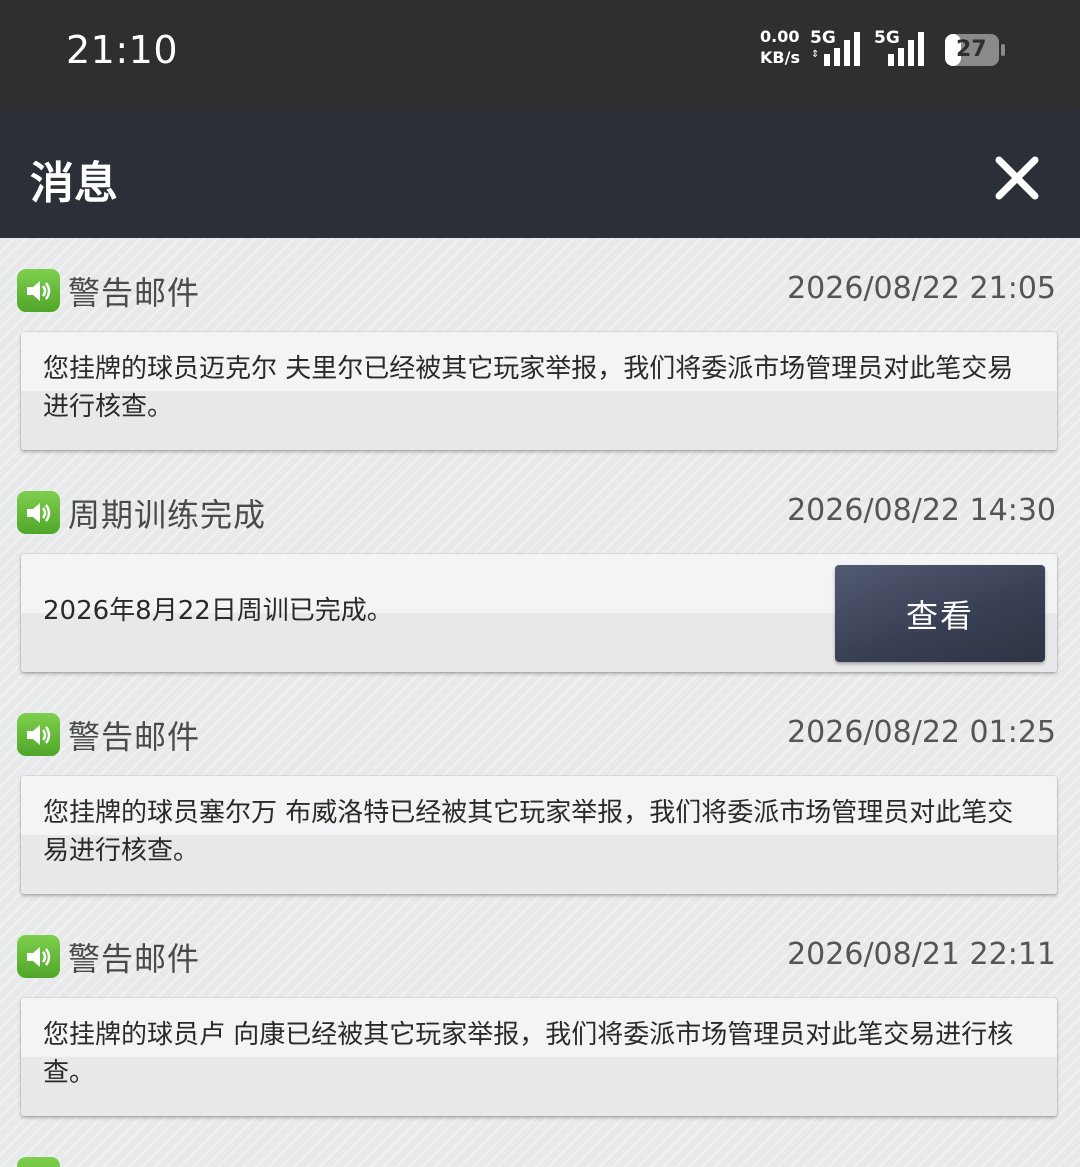 The image size is (1080, 1167). I want to click on message-header: 警告邮件 2026/08/21 22:11, so click(540, 941).